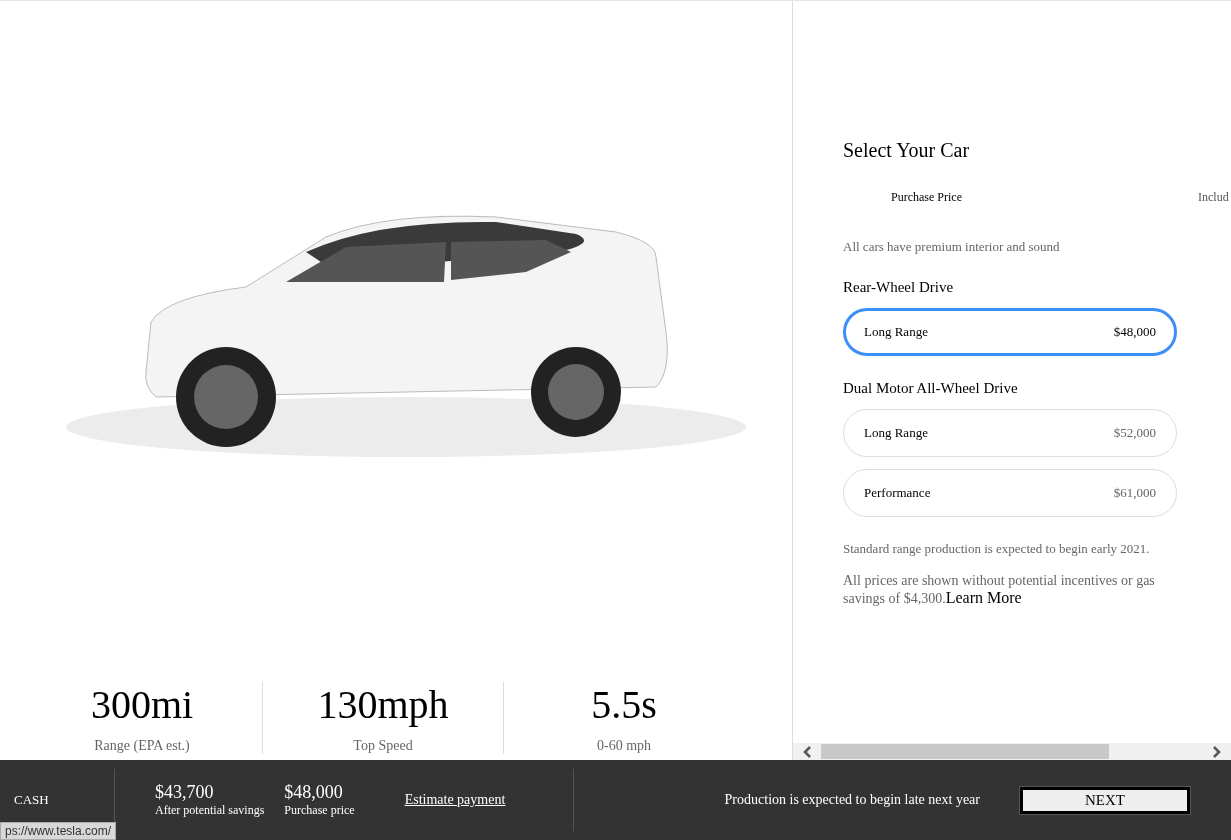  Describe the element at coordinates (931, 388) in the screenshot. I see `group-heading: Dual Motor All-Wheel Drive` at that location.